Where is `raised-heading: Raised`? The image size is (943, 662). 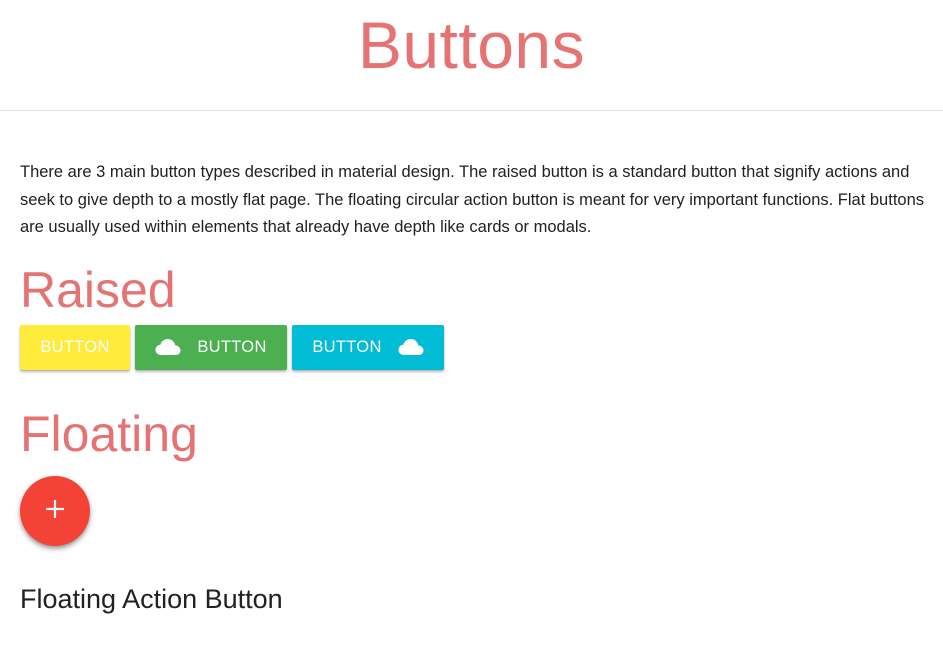
raised-heading: Raised is located at coordinates (98, 289).